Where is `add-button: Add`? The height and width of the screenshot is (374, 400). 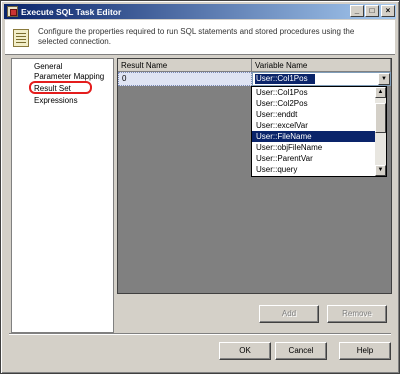
add-button: Add is located at coordinates (289, 314).